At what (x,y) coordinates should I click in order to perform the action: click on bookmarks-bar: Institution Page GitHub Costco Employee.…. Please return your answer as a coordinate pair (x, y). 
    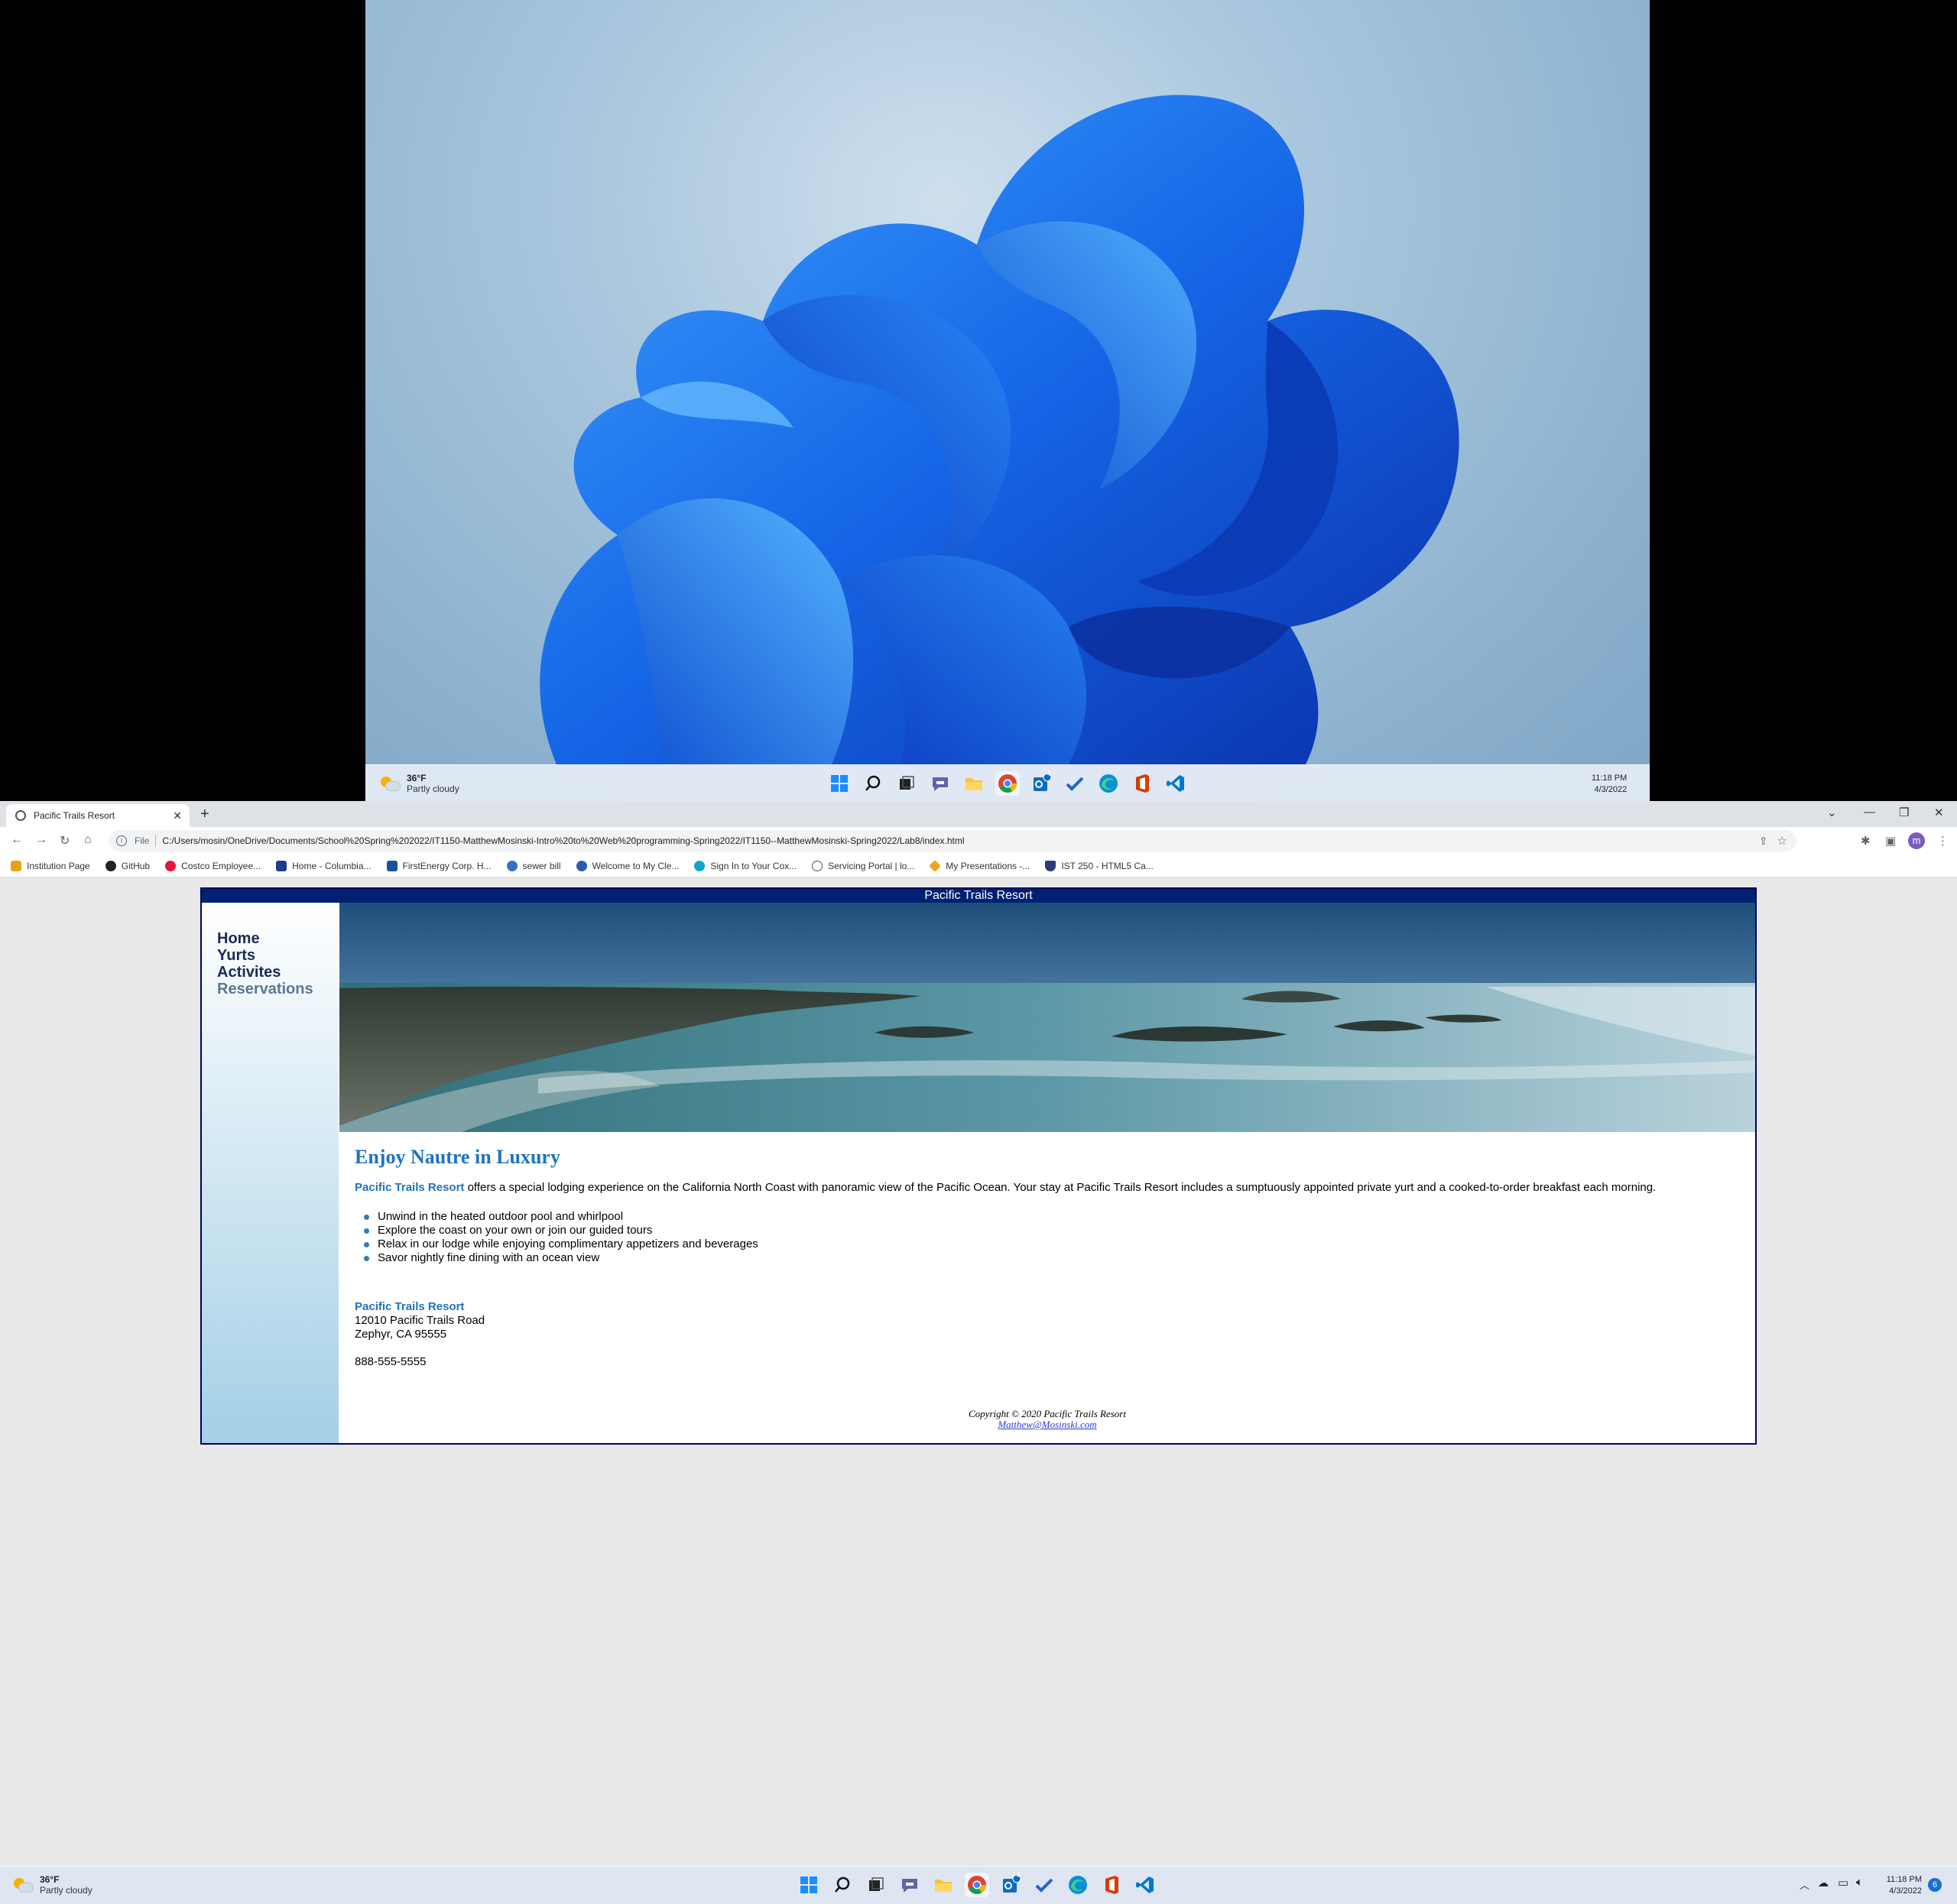
    Looking at the image, I should click on (978, 866).